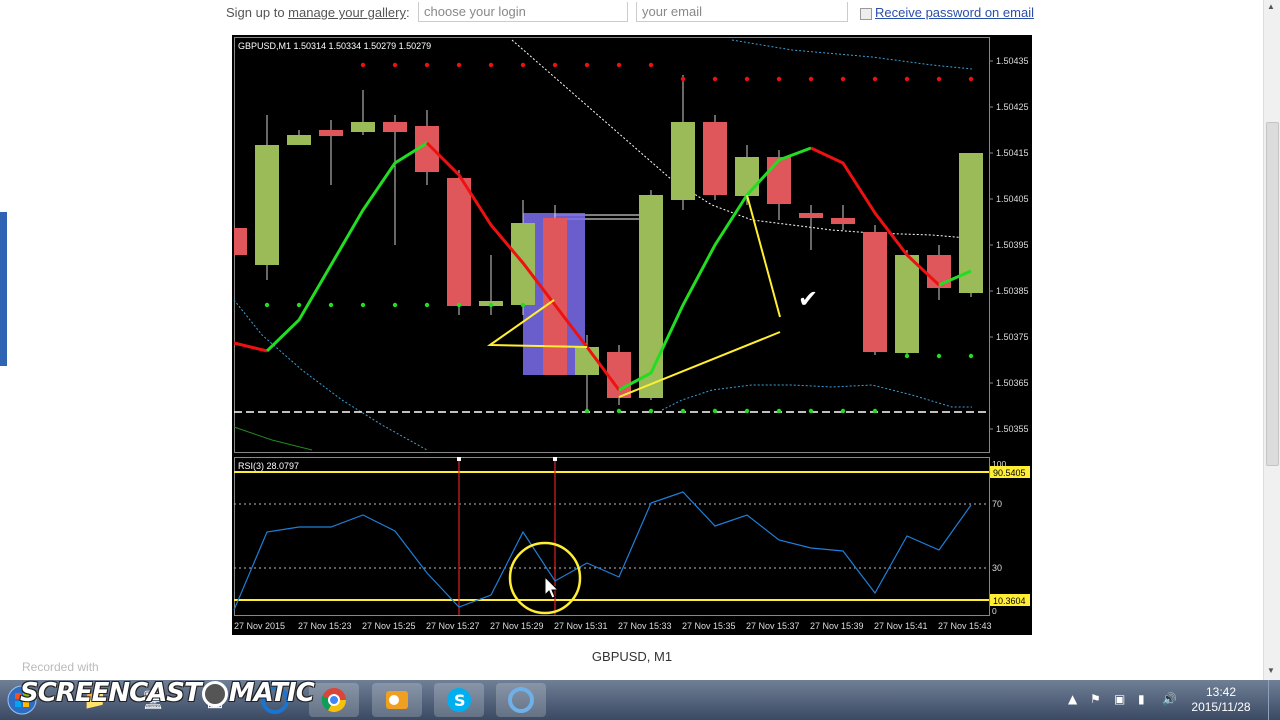 The height and width of the screenshot is (720, 1280). What do you see at coordinates (1072, 699) in the screenshot?
I see `tray-expand-icon: ▲` at bounding box center [1072, 699].